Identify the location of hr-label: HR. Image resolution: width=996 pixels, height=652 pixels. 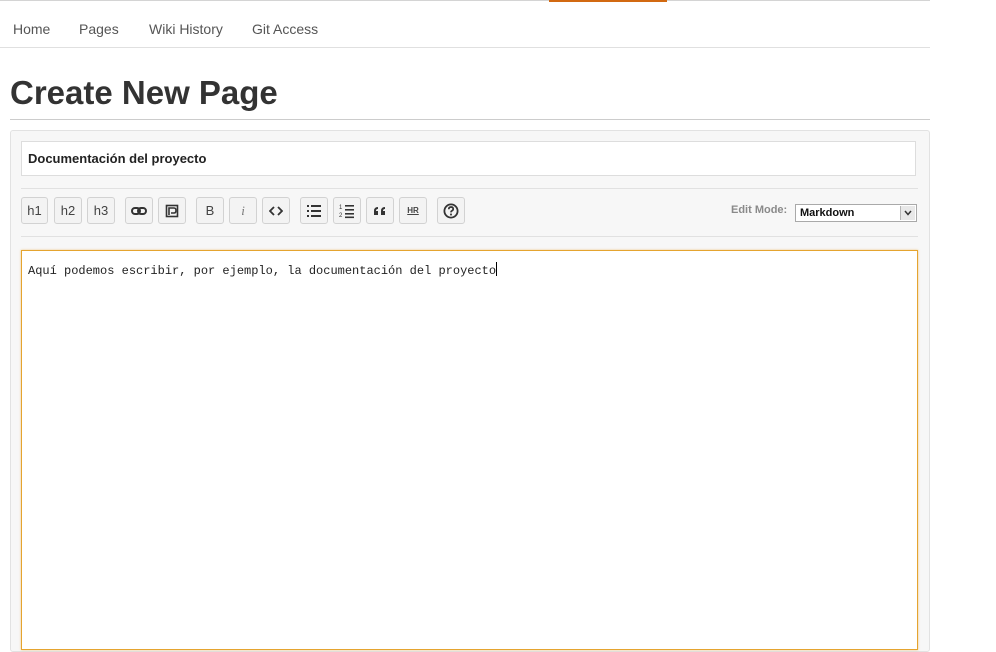
(413, 210).